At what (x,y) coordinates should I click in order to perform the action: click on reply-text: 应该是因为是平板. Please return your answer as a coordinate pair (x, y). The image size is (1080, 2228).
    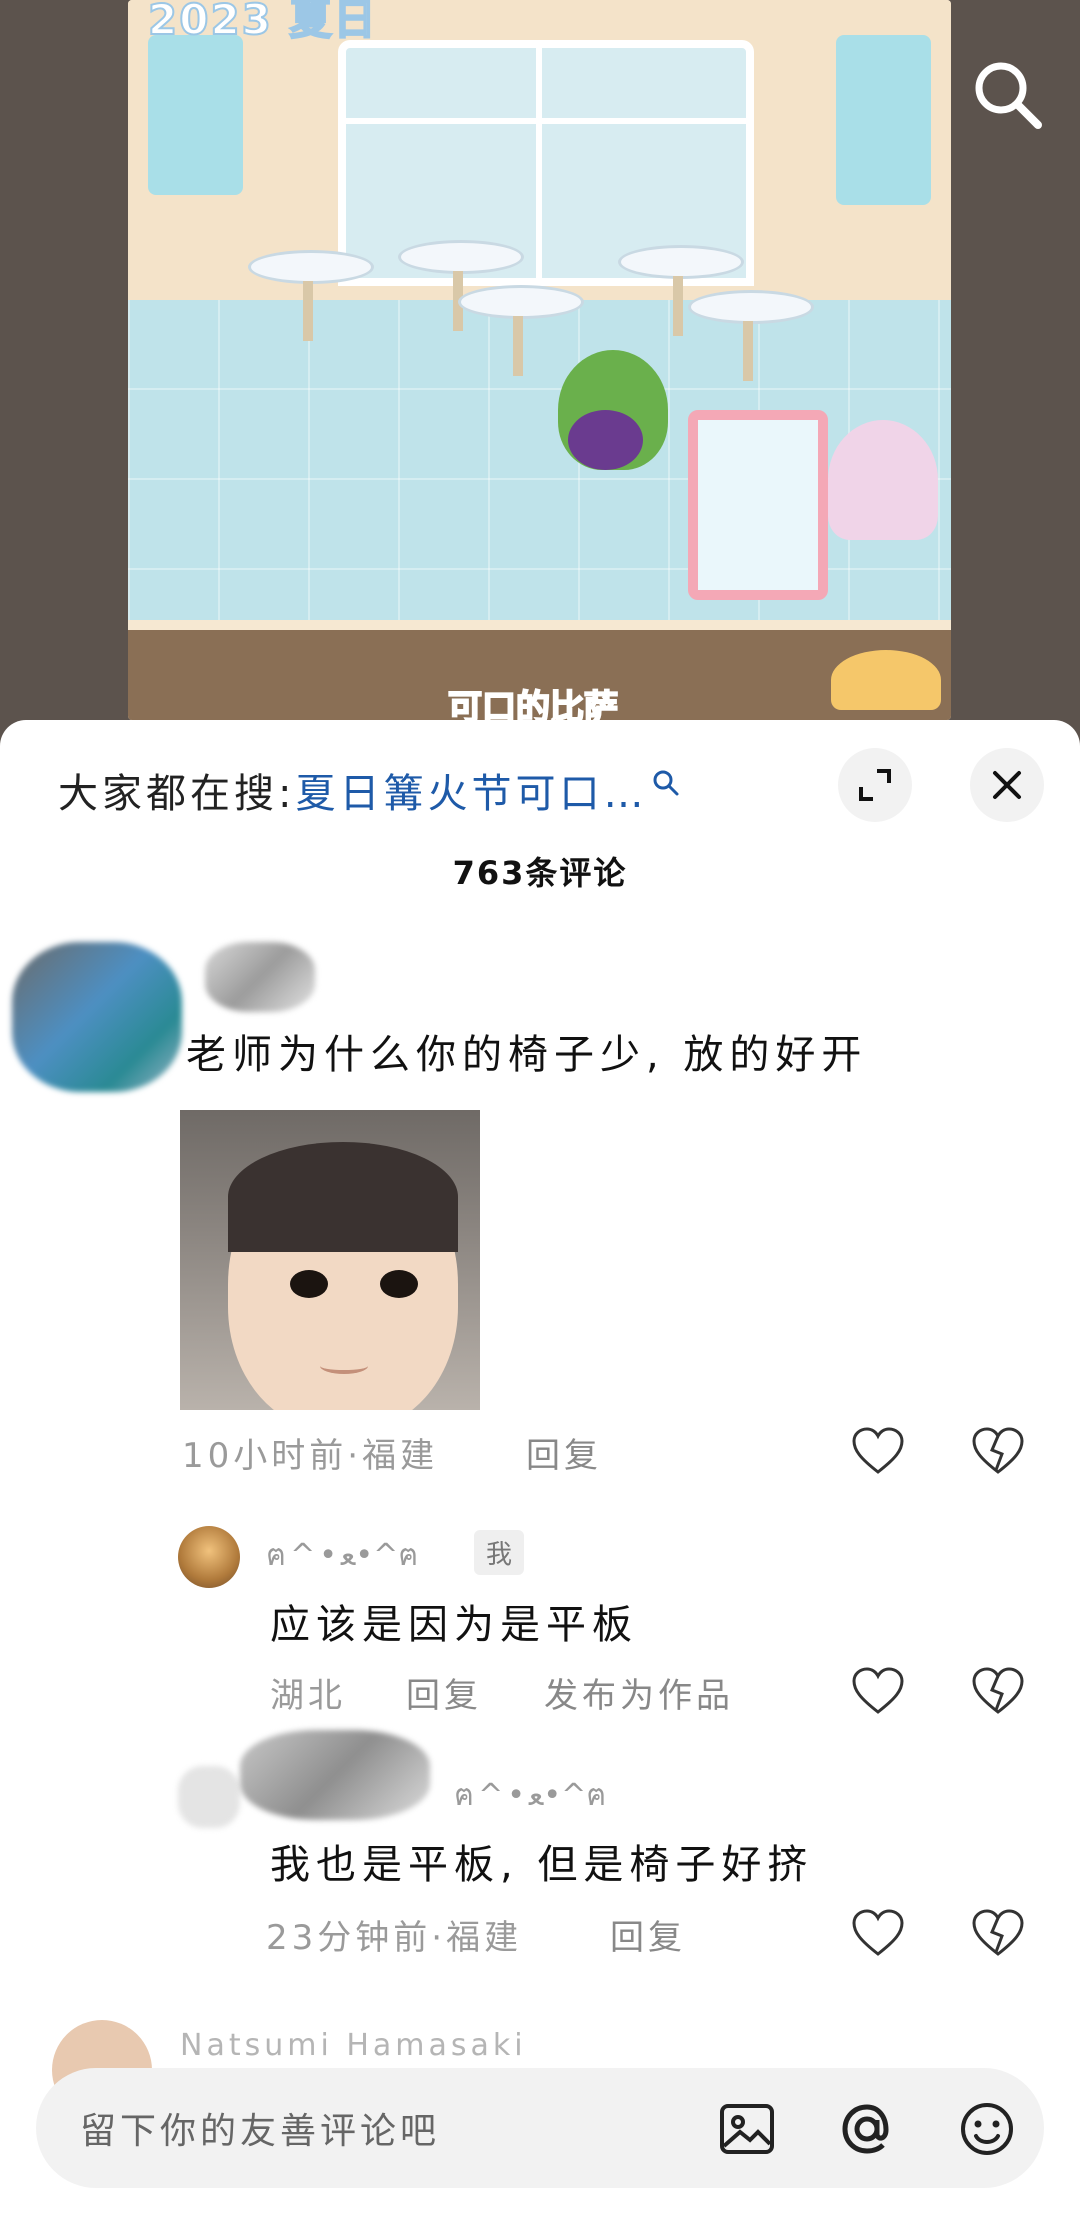
    Looking at the image, I should click on (454, 1625).